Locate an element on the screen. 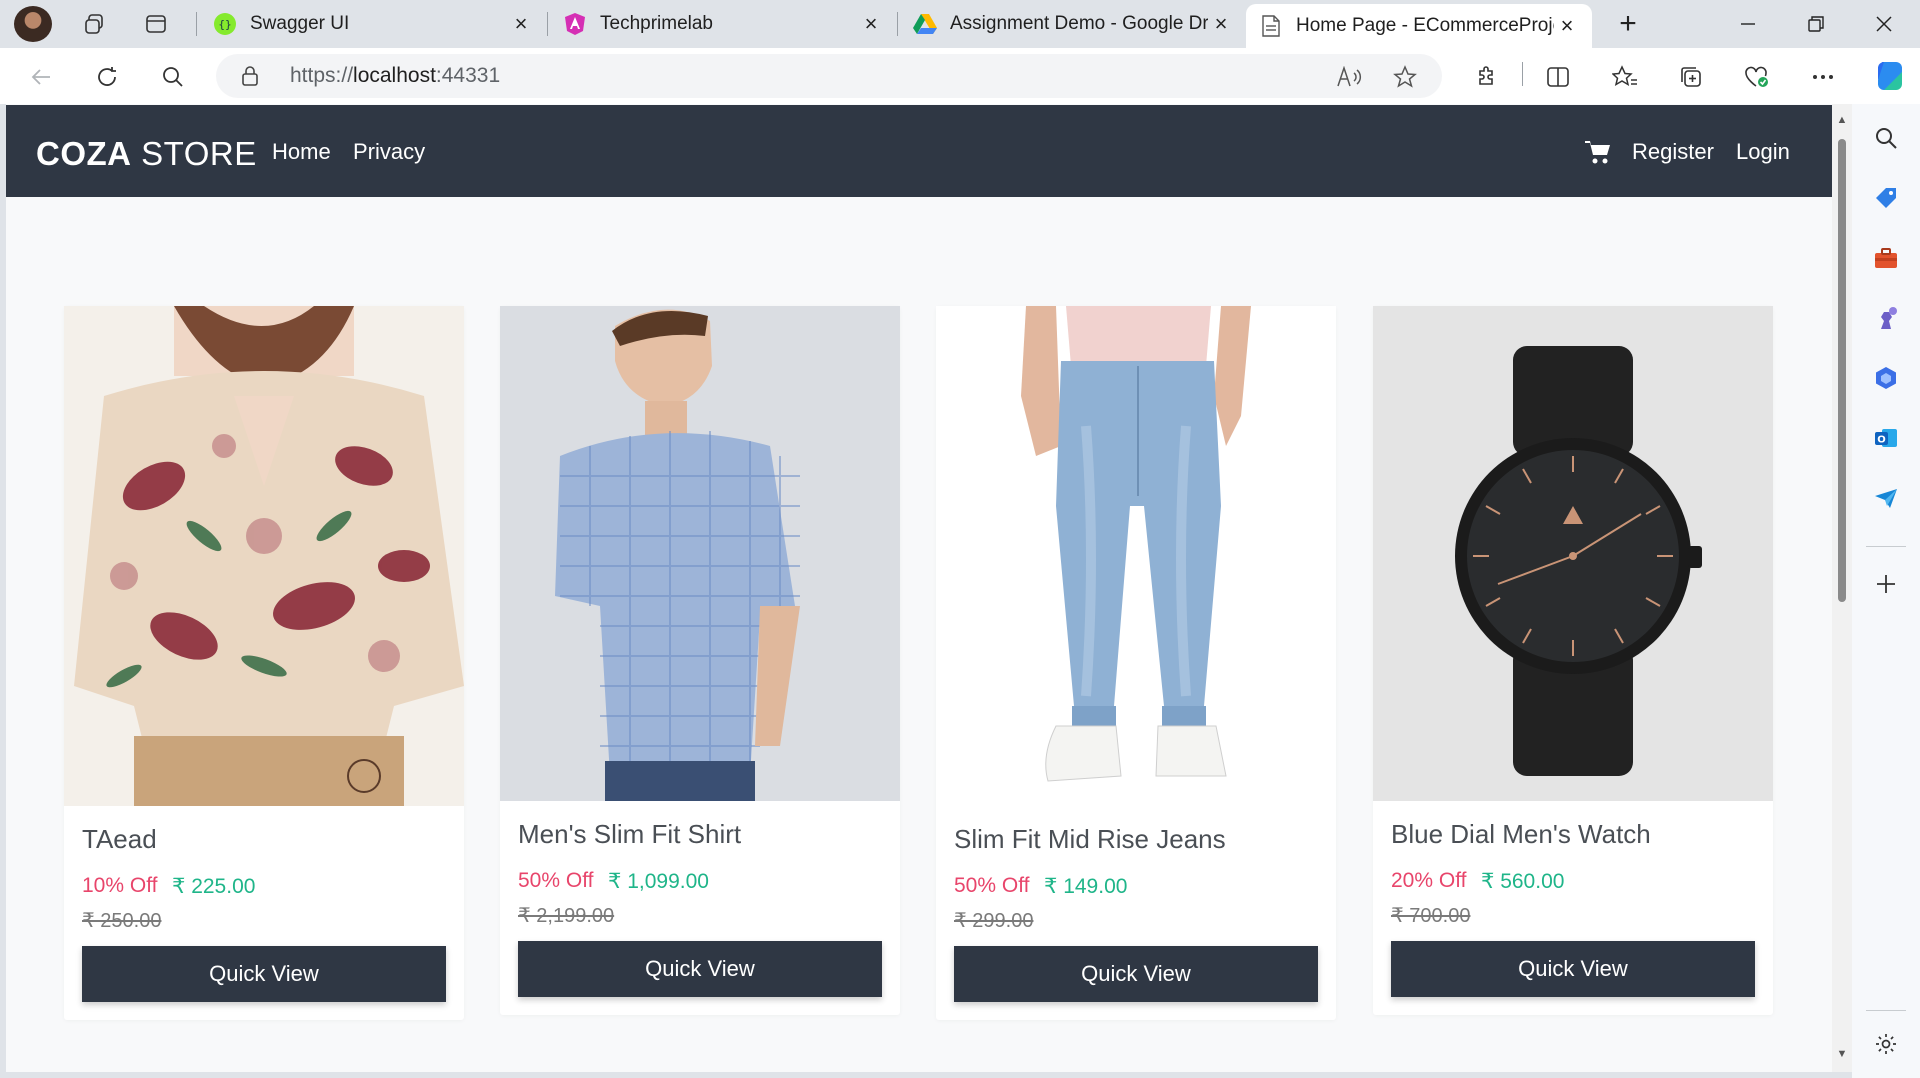  more-options-icon is located at coordinates (1823, 77).